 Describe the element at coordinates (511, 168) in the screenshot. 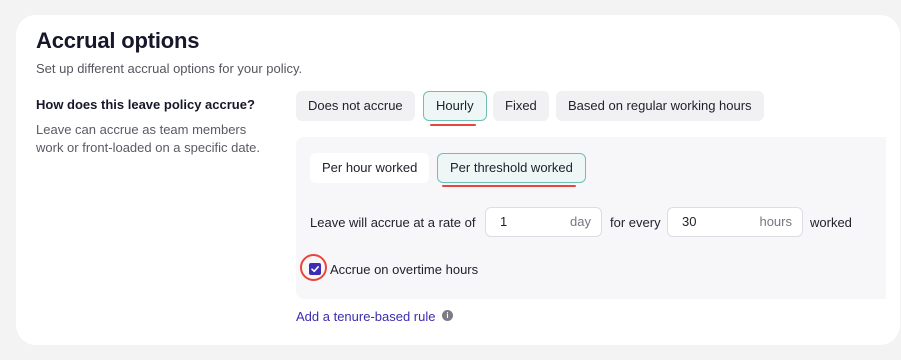

I see `option-per-threshold-worked: Per threshold worked` at that location.